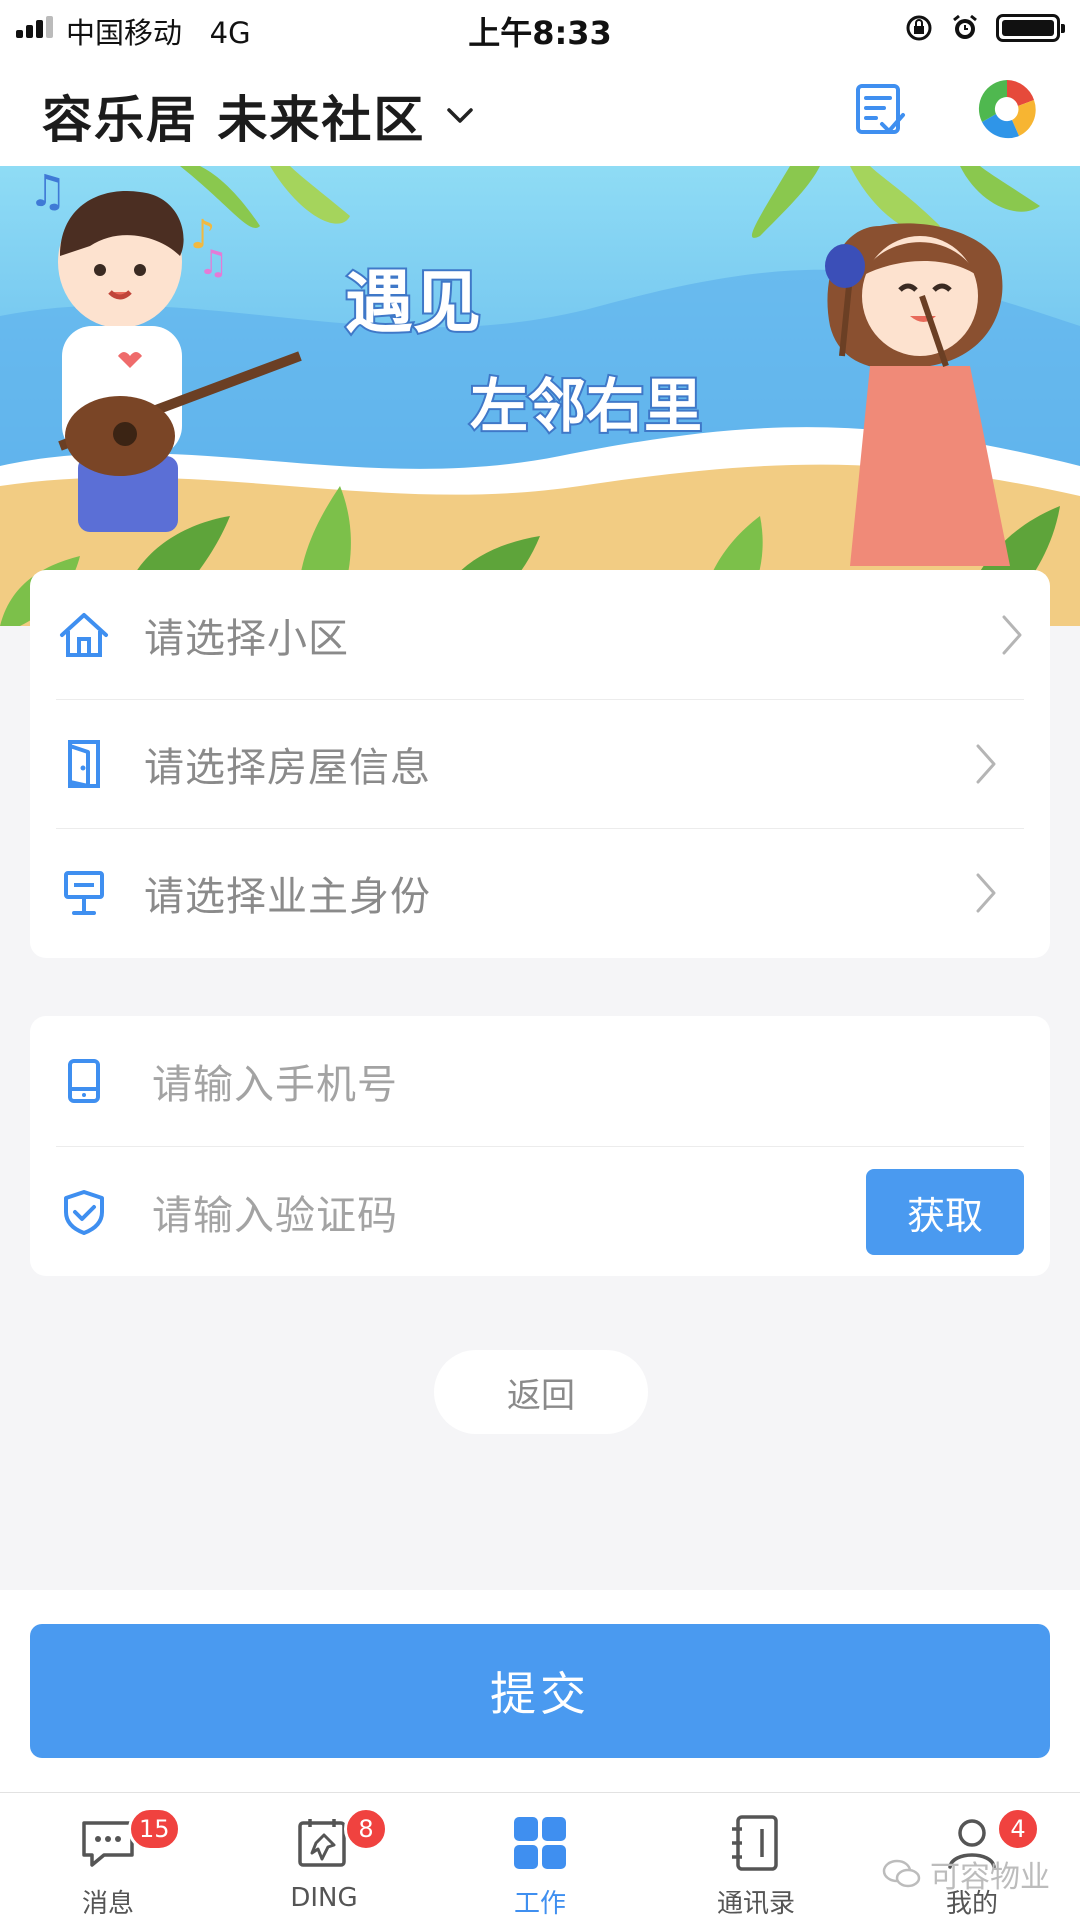 Image resolution: width=1080 pixels, height=1920 pixels. What do you see at coordinates (1030, 28) in the screenshot?
I see `battery-icon` at bounding box center [1030, 28].